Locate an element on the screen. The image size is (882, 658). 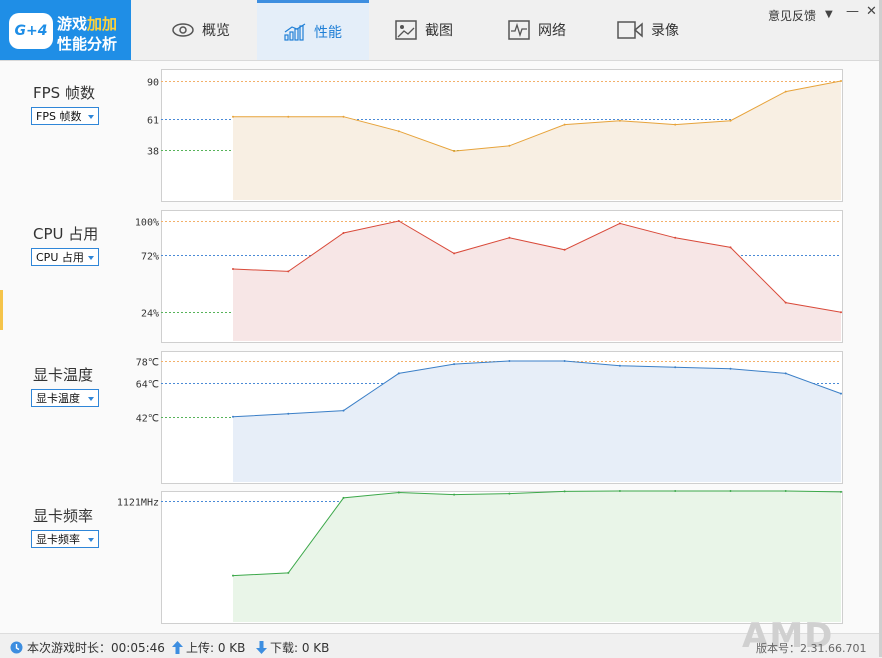
gpu-freq-area is located at coordinates (537, 556).